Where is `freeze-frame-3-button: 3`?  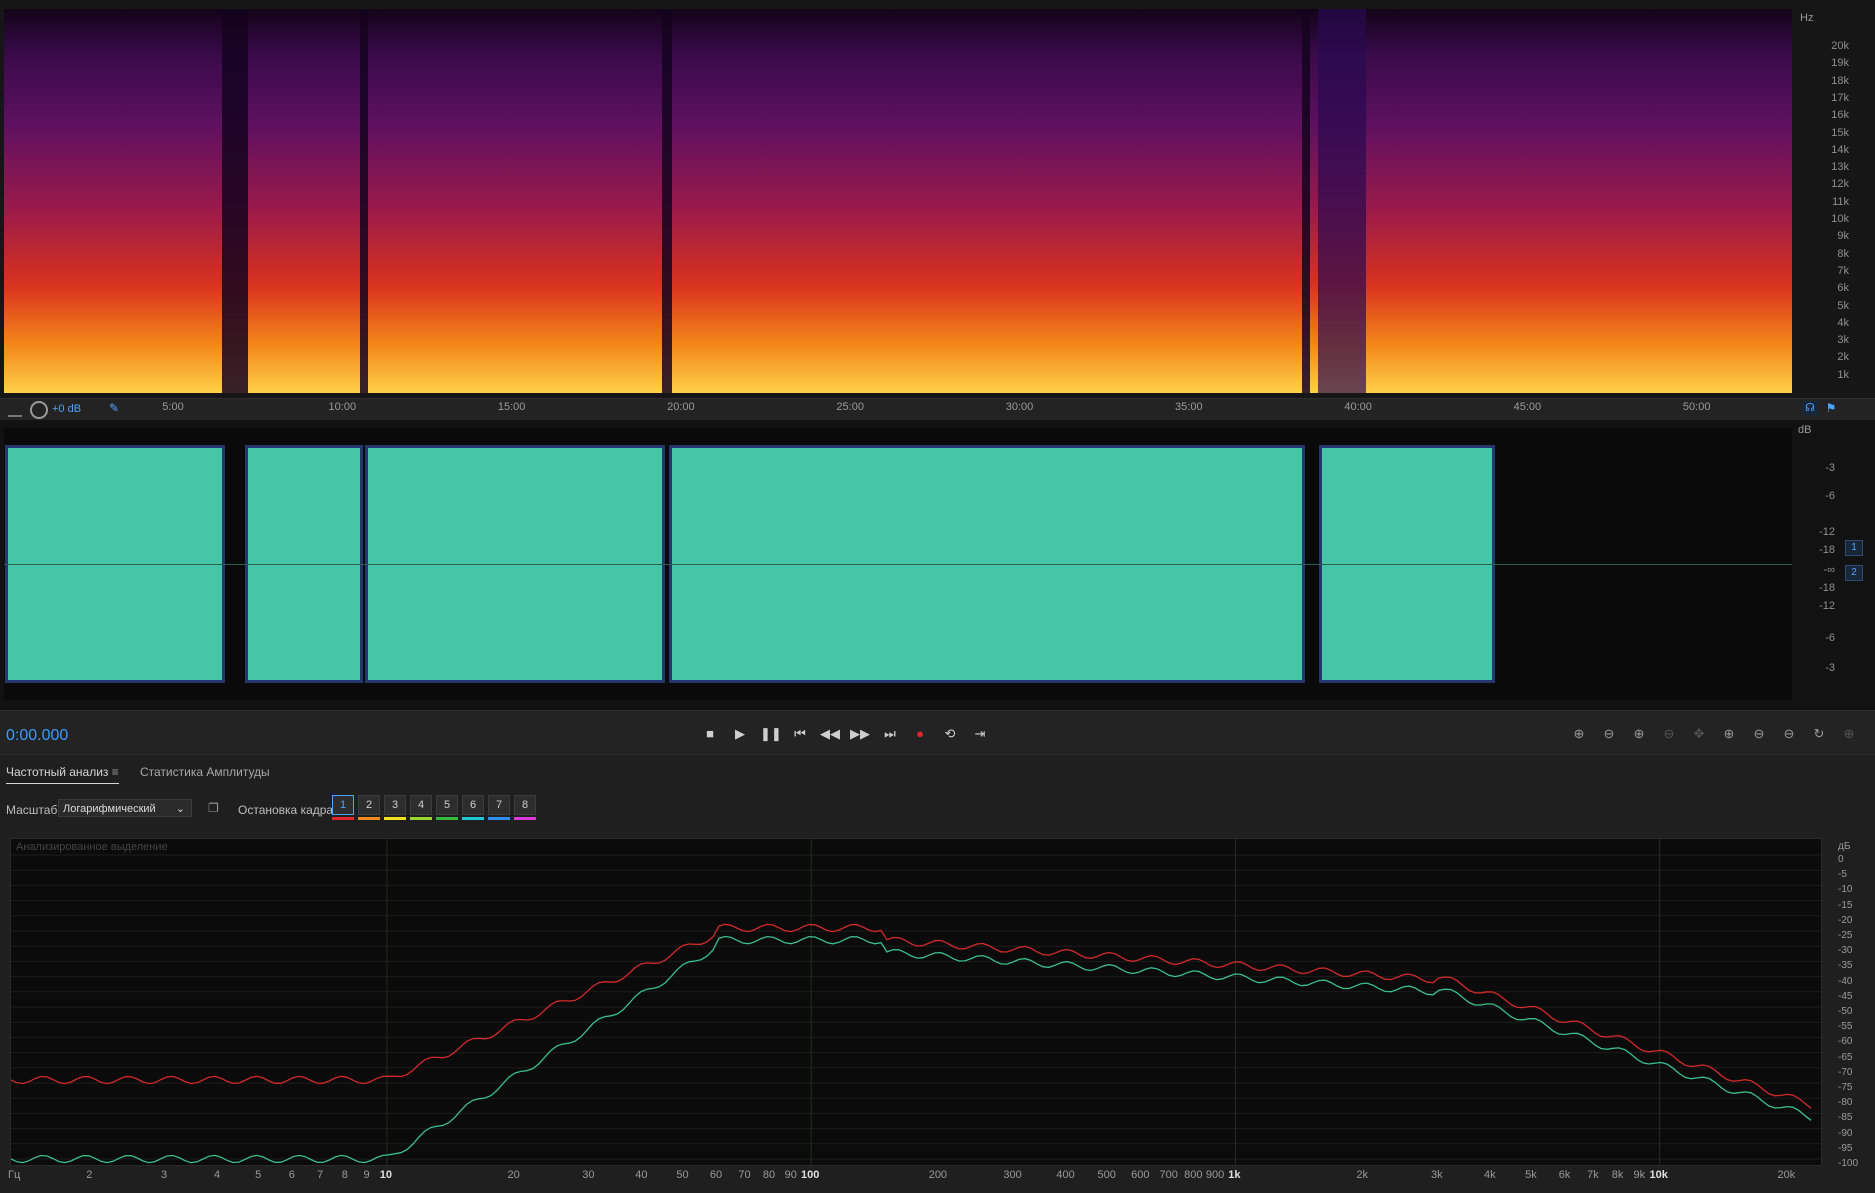 freeze-frame-3-button: 3 is located at coordinates (395, 805).